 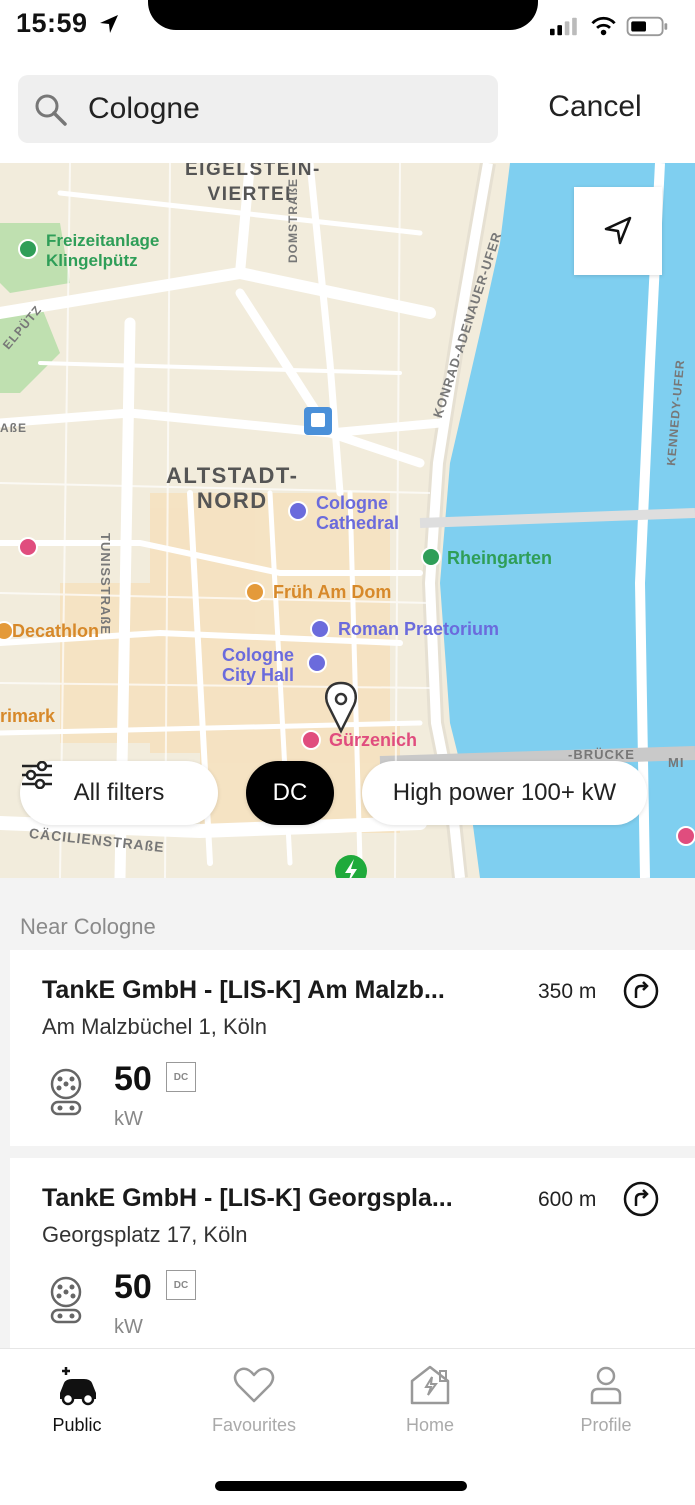 What do you see at coordinates (290, 793) in the screenshot?
I see `dc-filter-chip: DC` at bounding box center [290, 793].